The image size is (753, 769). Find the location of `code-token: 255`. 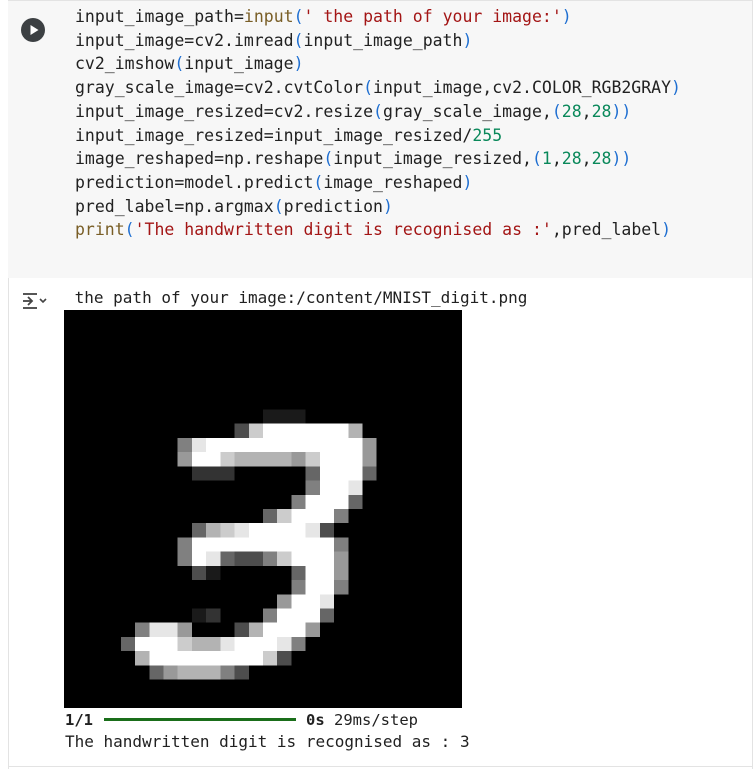

code-token: 255 is located at coordinates (487, 135).